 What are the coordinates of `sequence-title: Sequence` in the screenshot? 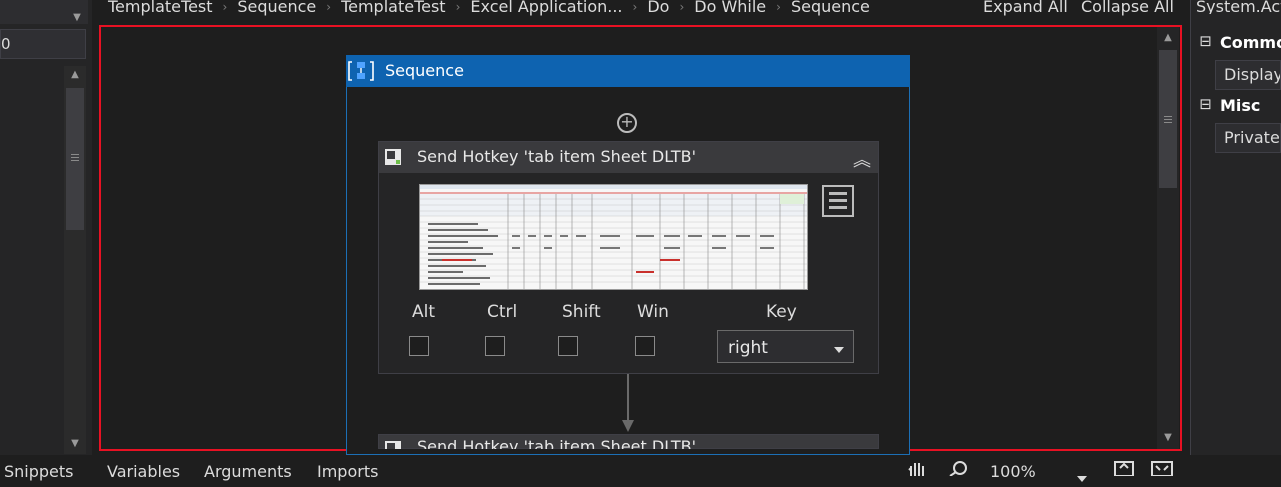 It's located at (424, 70).